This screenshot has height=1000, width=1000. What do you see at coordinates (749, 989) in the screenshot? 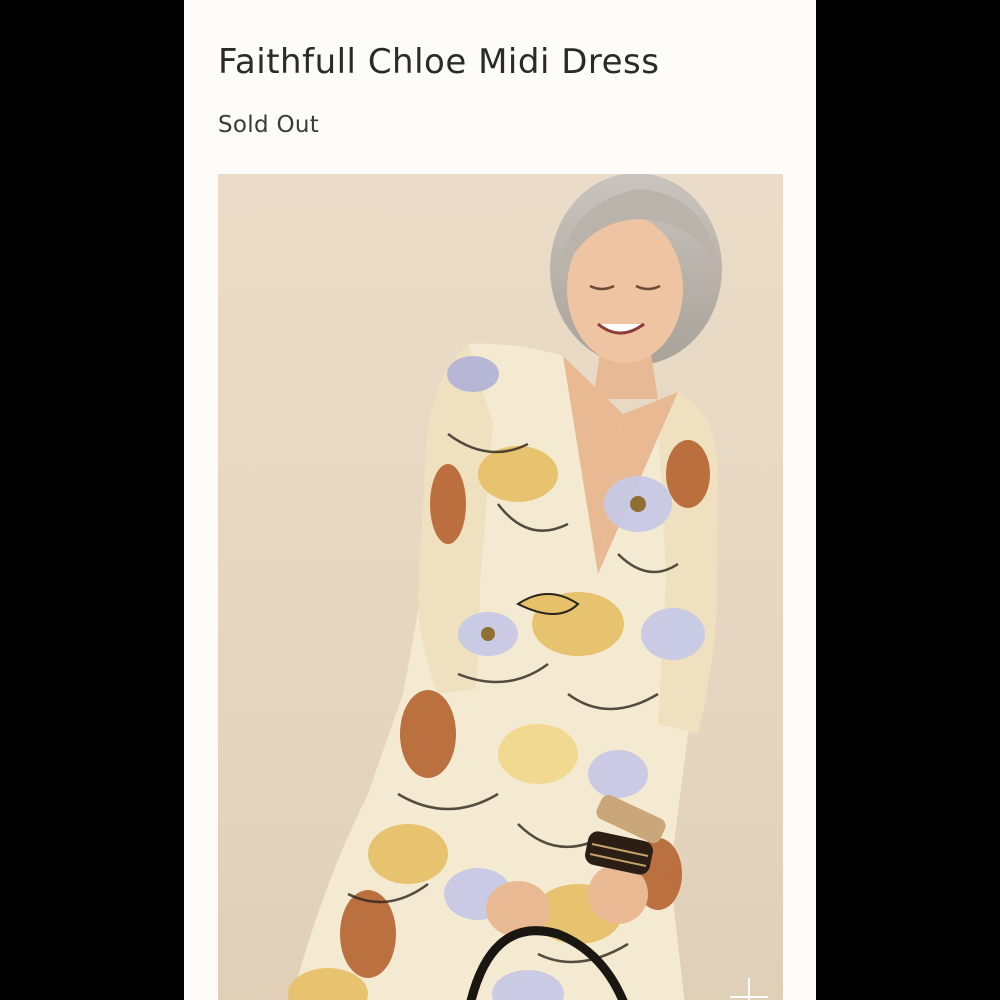
I see `plus-icon` at bounding box center [749, 989].